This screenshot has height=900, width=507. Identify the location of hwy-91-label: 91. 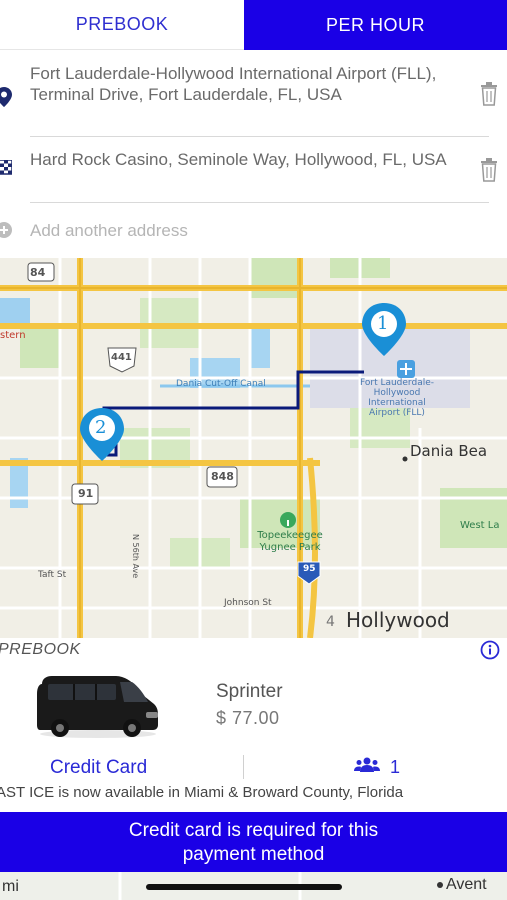
(86, 493).